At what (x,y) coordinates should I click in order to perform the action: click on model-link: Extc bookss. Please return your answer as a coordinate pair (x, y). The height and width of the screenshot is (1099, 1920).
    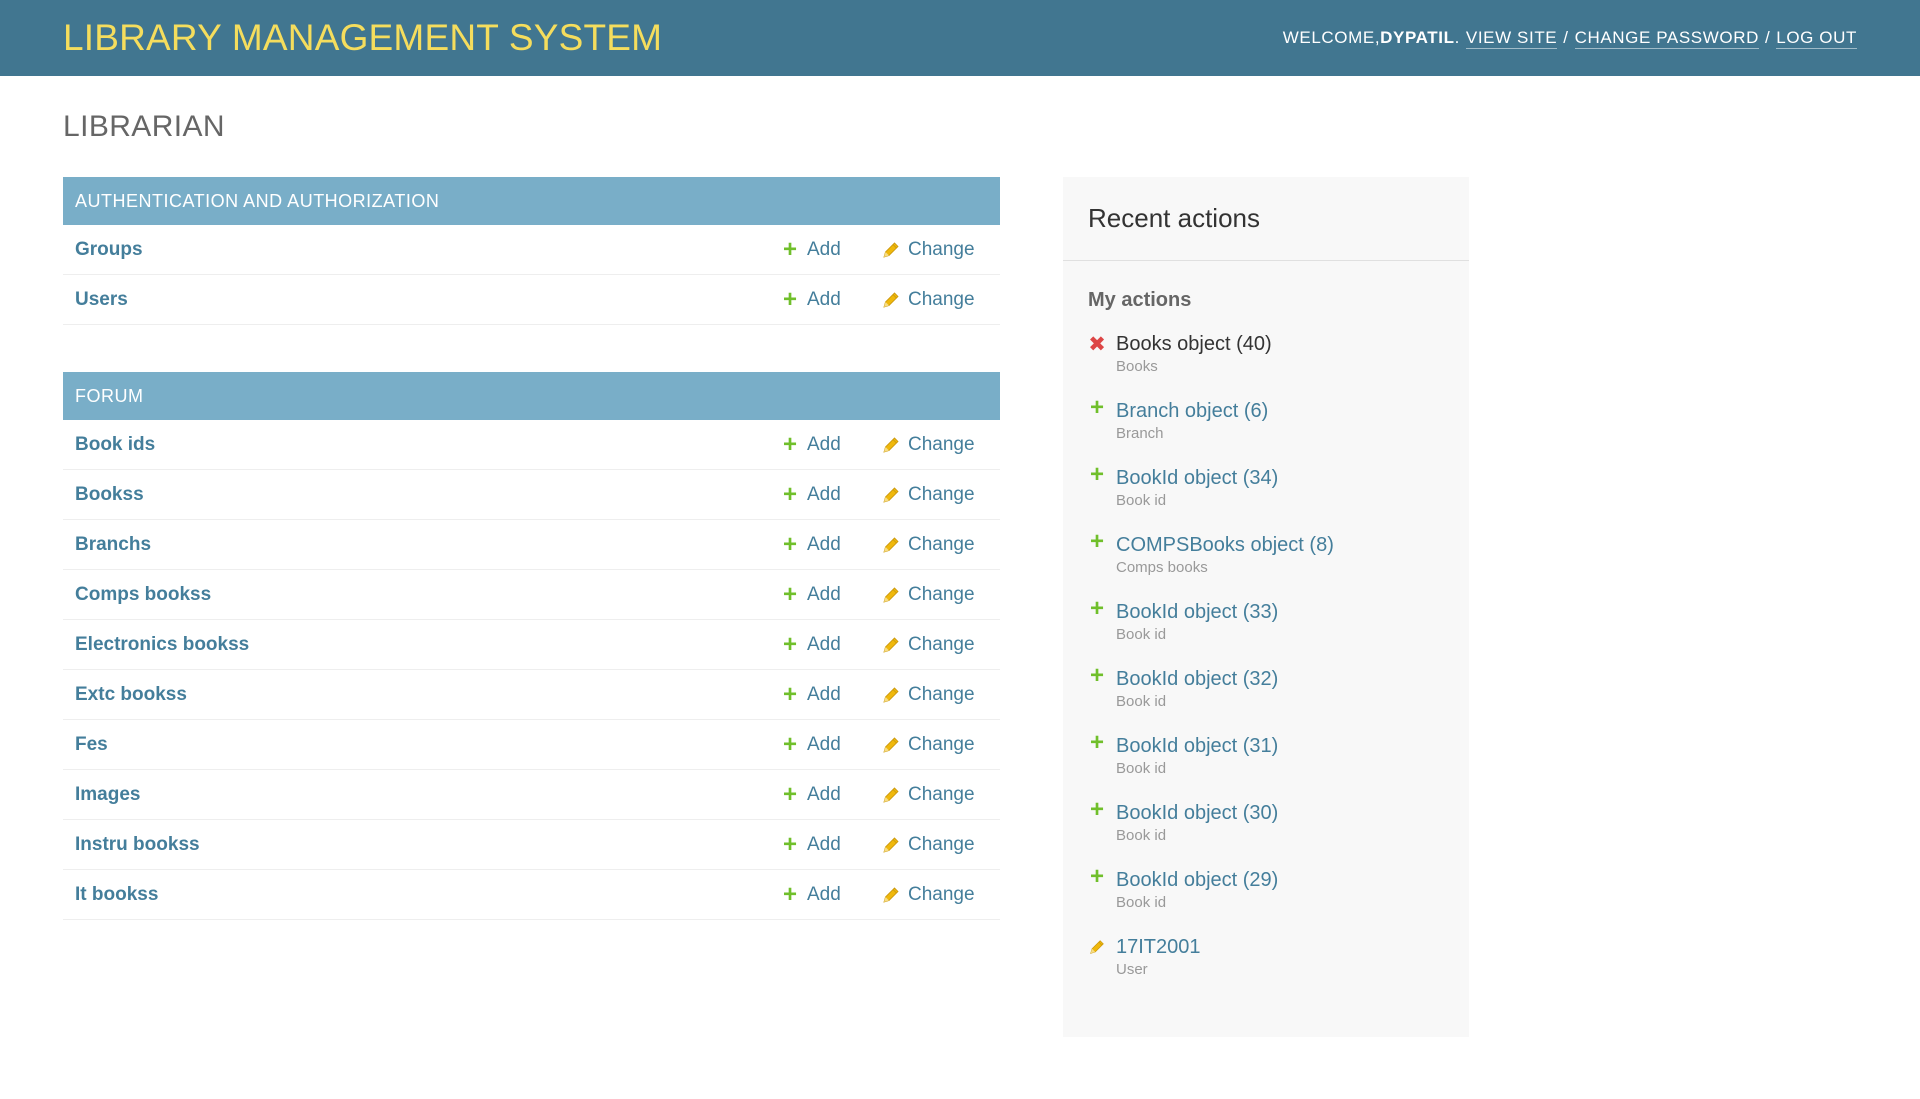
    Looking at the image, I should click on (131, 695).